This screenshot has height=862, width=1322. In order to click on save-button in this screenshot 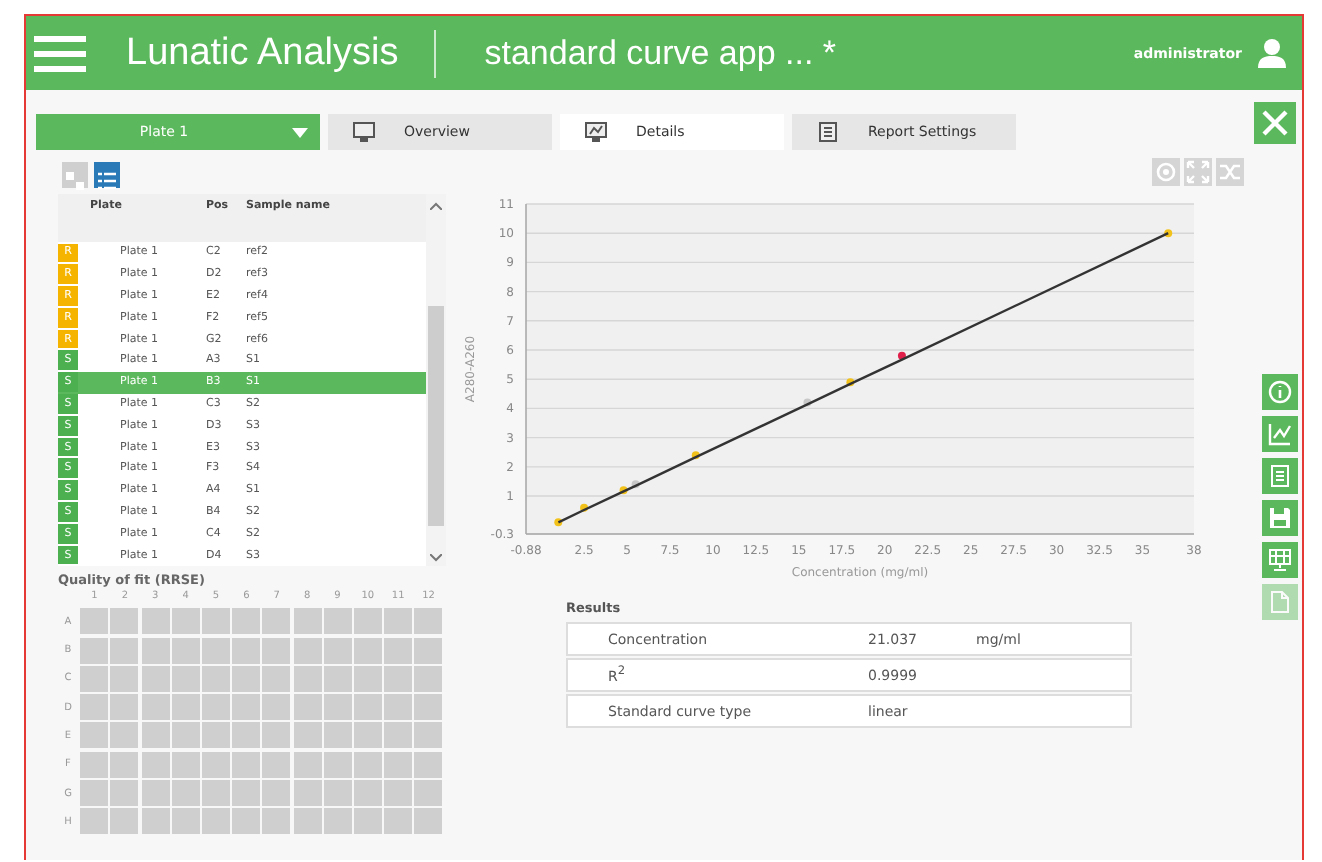, I will do `click(1280, 518)`.